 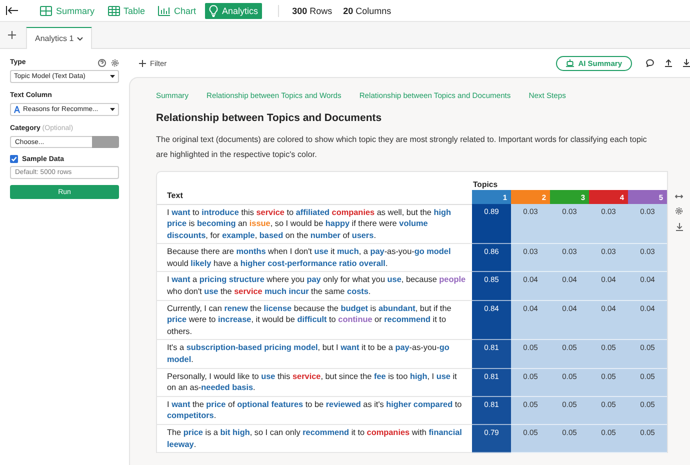 I want to click on rows-count: 300 Rows, so click(x=312, y=11).